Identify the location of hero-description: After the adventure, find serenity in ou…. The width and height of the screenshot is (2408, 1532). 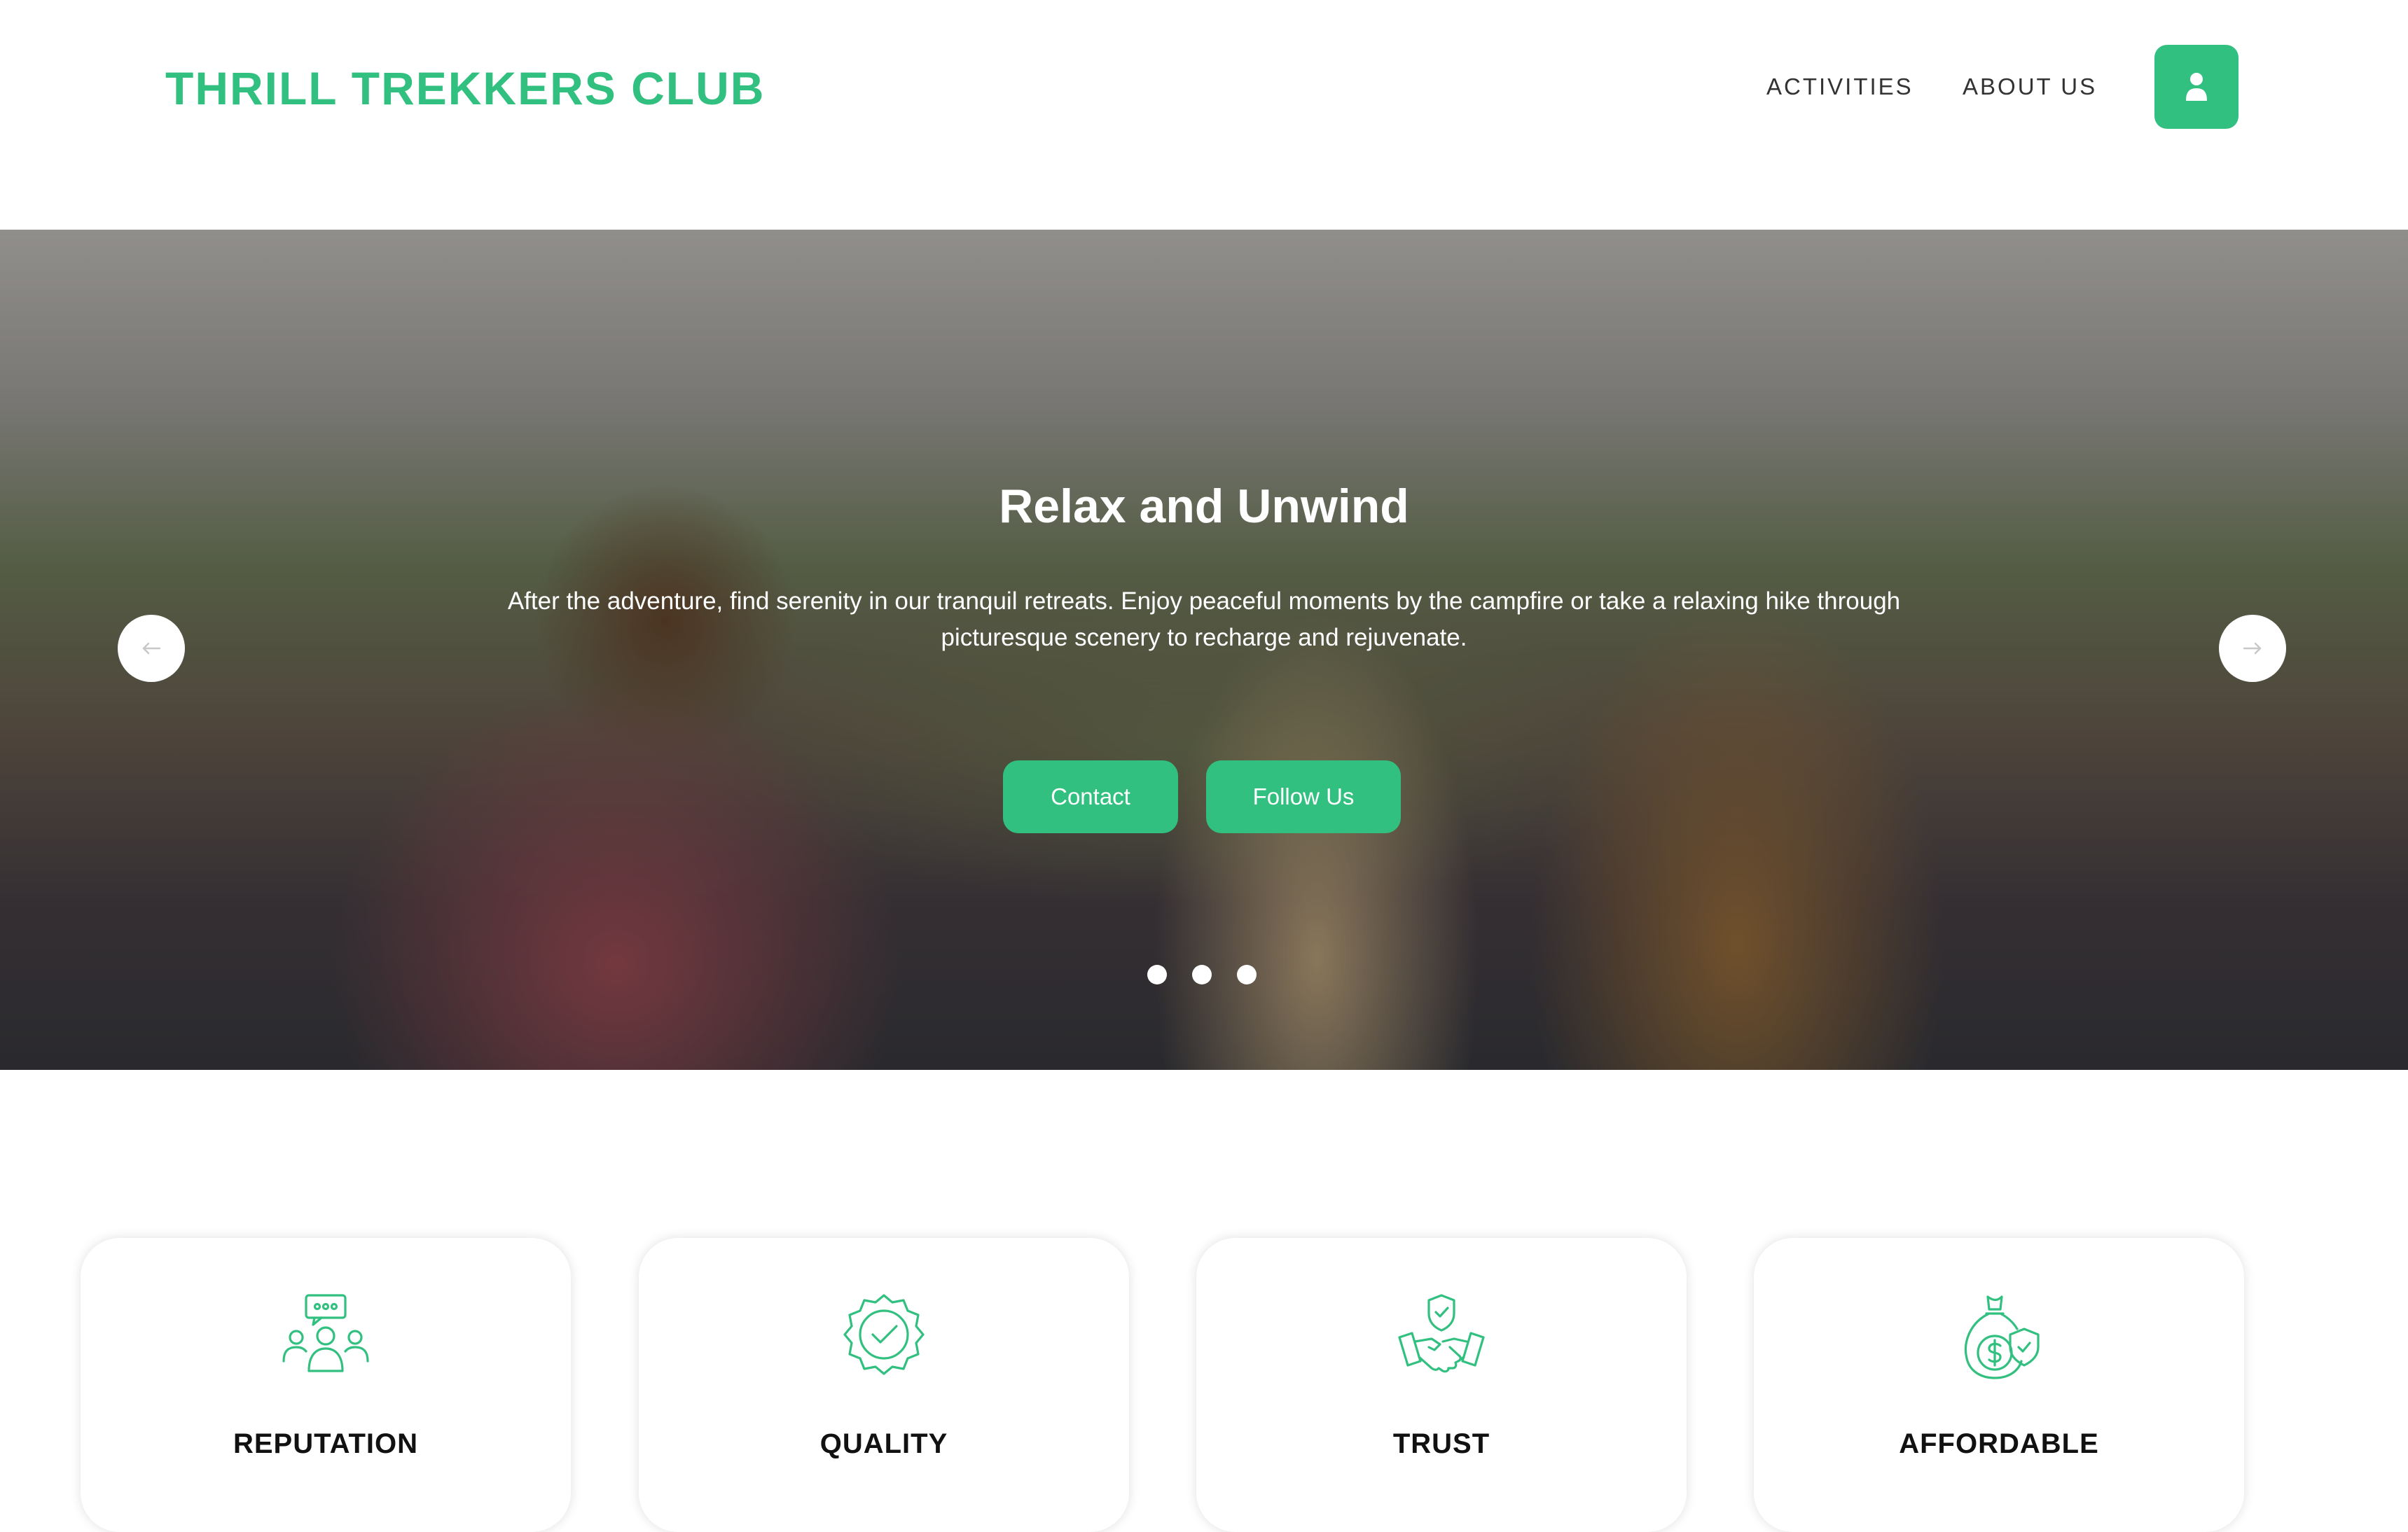
(1204, 619).